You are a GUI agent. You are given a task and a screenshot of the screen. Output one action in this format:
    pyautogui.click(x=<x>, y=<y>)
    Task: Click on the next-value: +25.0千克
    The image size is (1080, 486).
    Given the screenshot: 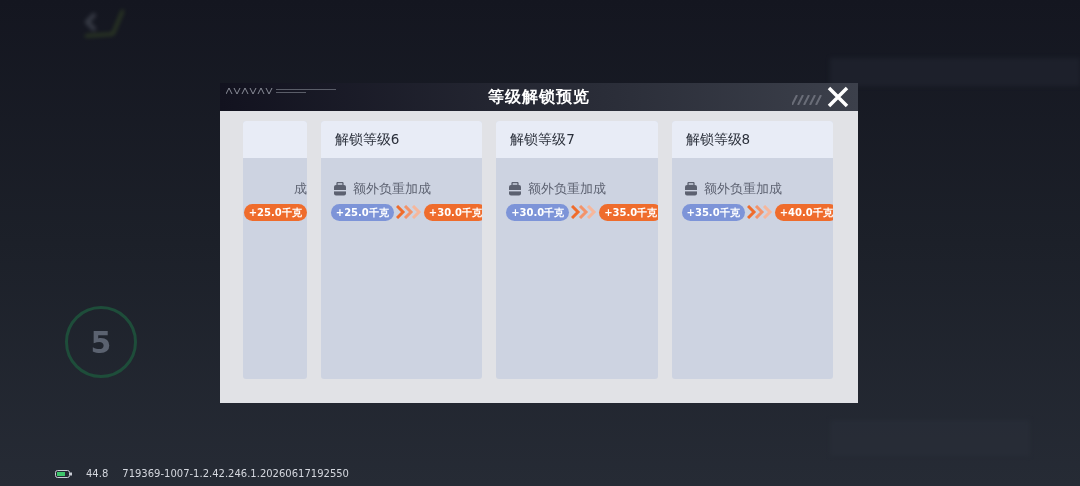 What is the action you would take?
    pyautogui.click(x=275, y=212)
    